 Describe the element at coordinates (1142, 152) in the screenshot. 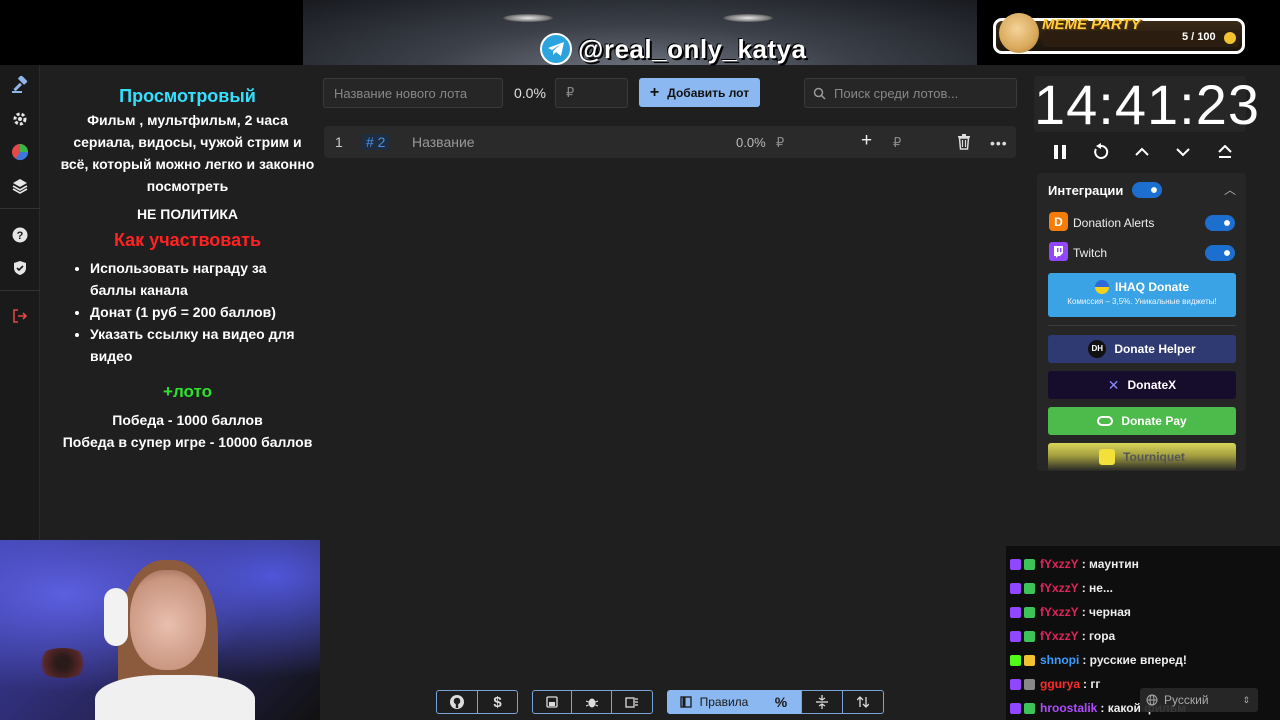

I see `chevron-up-icon` at that location.